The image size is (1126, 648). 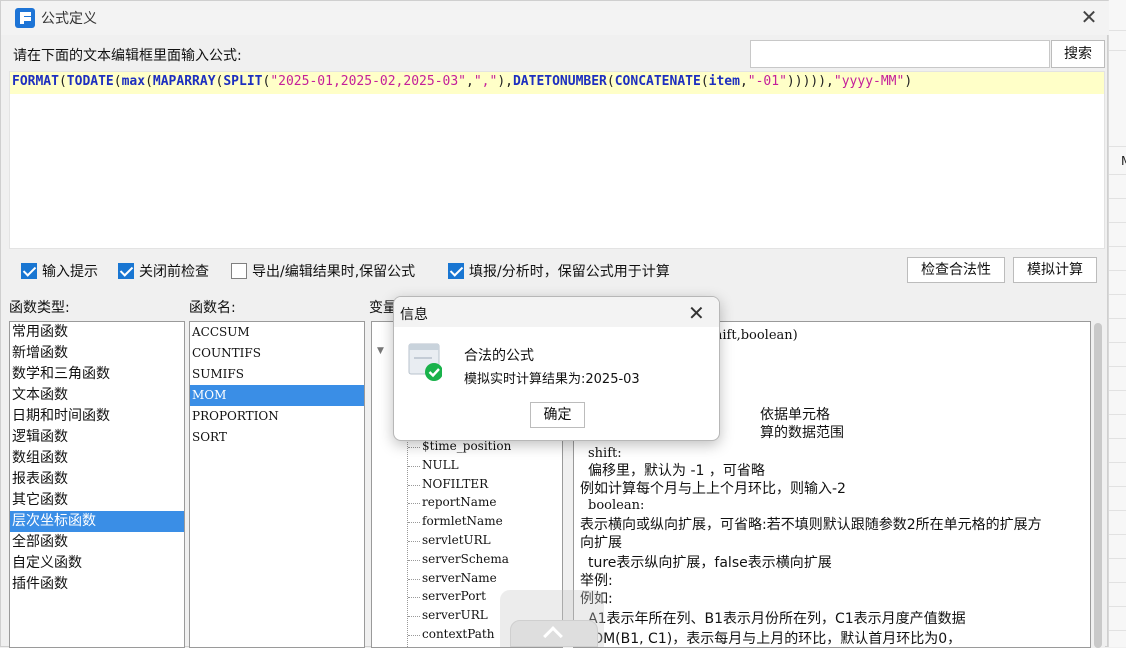 What do you see at coordinates (459, 446) in the screenshot?
I see `variable-item: $time_position` at bounding box center [459, 446].